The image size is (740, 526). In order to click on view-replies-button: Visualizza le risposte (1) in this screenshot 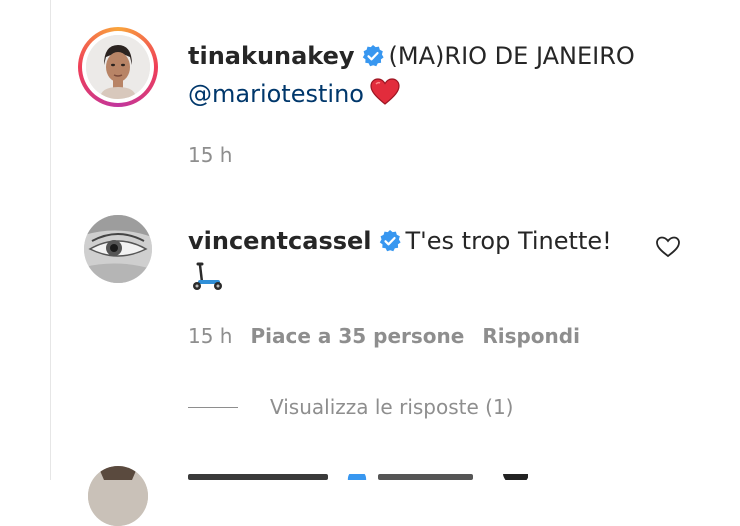, I will do `click(350, 407)`.